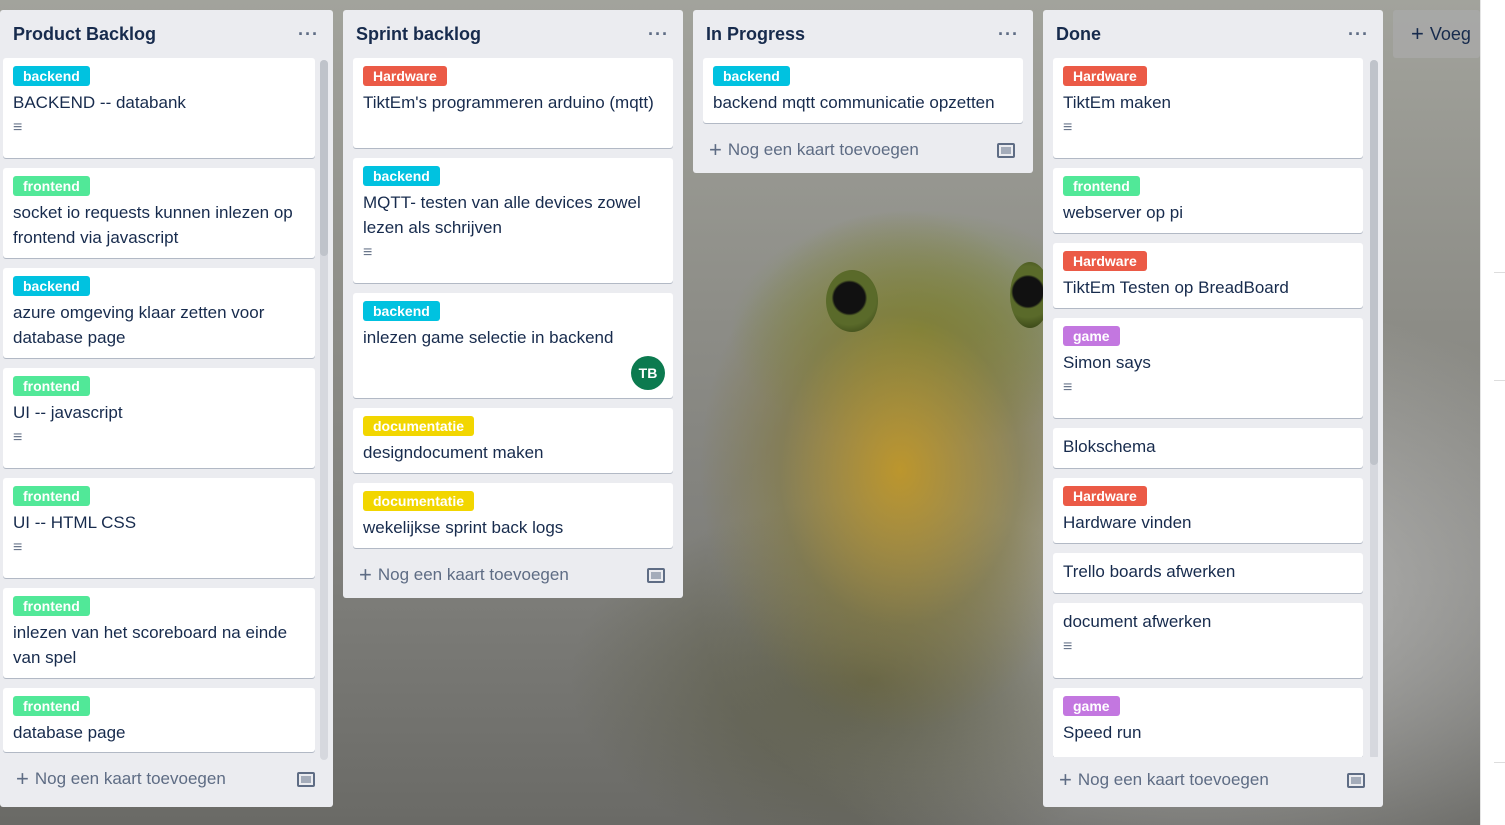 The height and width of the screenshot is (825, 1505). What do you see at coordinates (463, 527) in the screenshot?
I see `card-title: wekelijkse sprint back logs` at bounding box center [463, 527].